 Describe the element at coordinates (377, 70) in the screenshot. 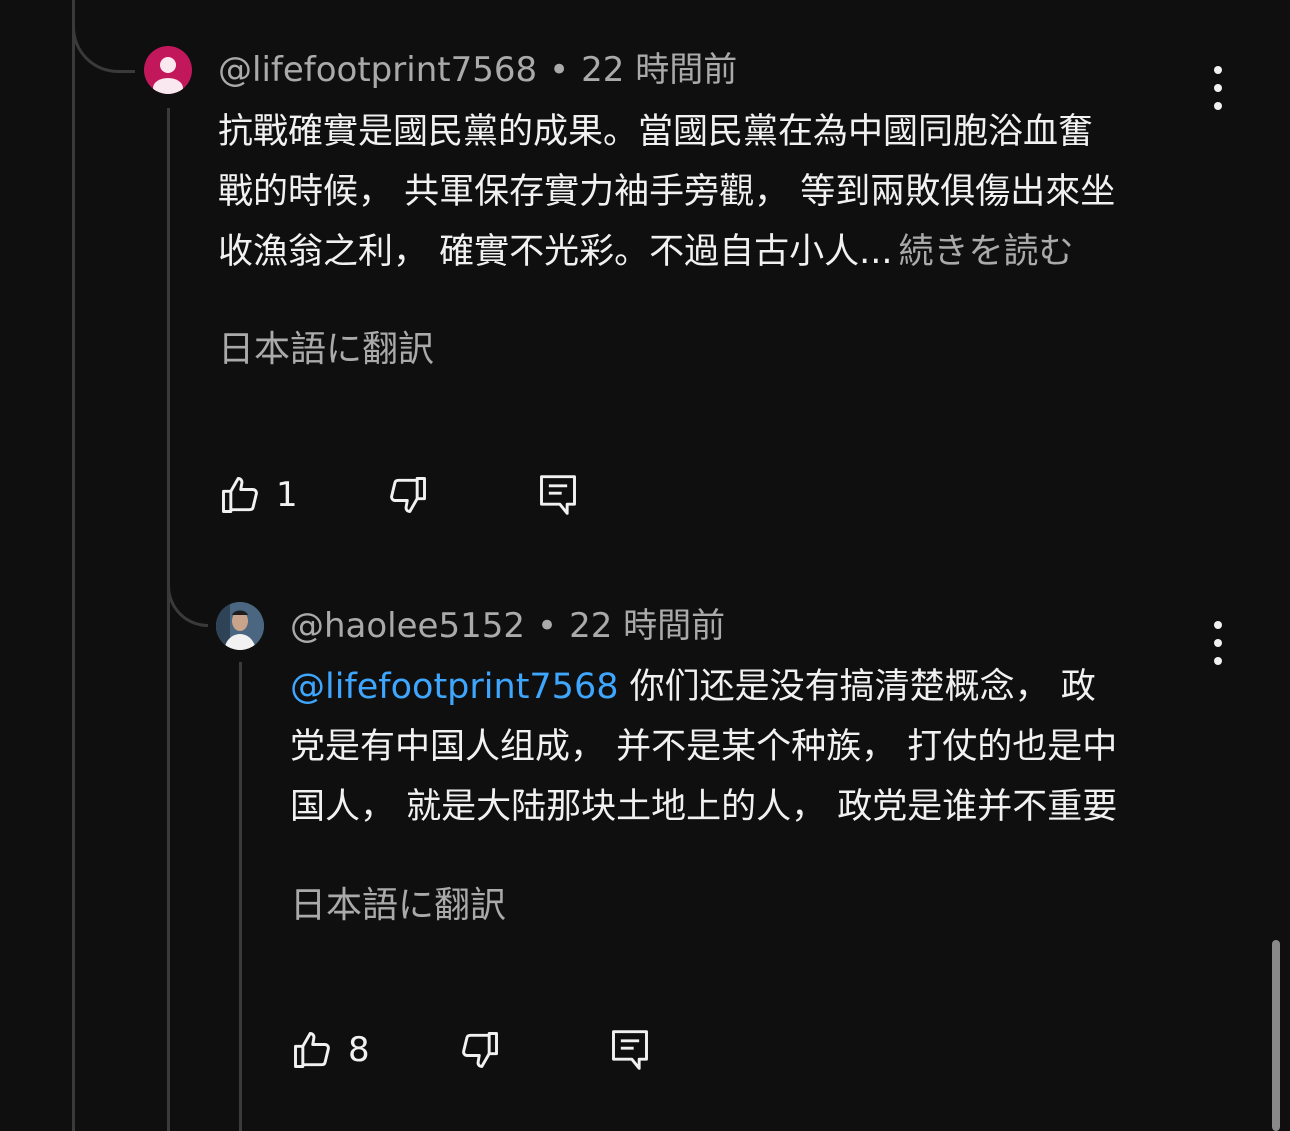

I see `author-name: @lifefootprint7568` at that location.